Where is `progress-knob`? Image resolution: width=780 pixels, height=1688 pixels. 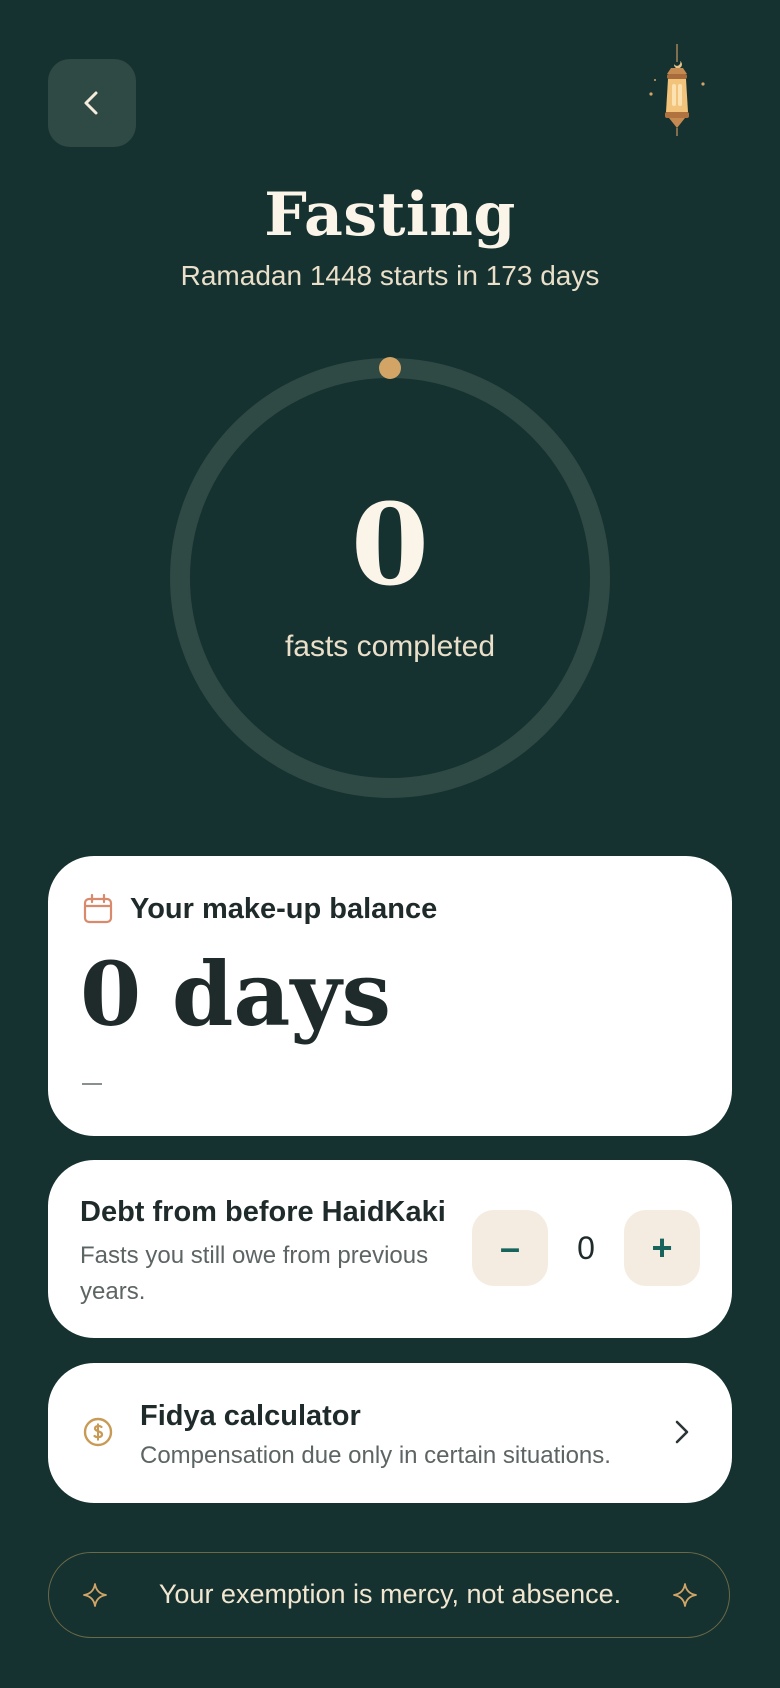 progress-knob is located at coordinates (390, 368).